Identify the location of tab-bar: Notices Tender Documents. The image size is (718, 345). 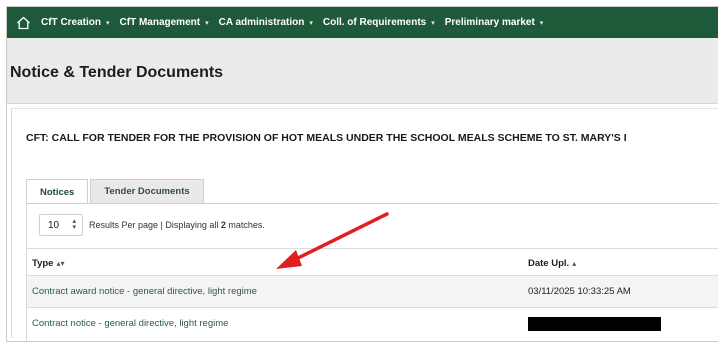
(115, 191).